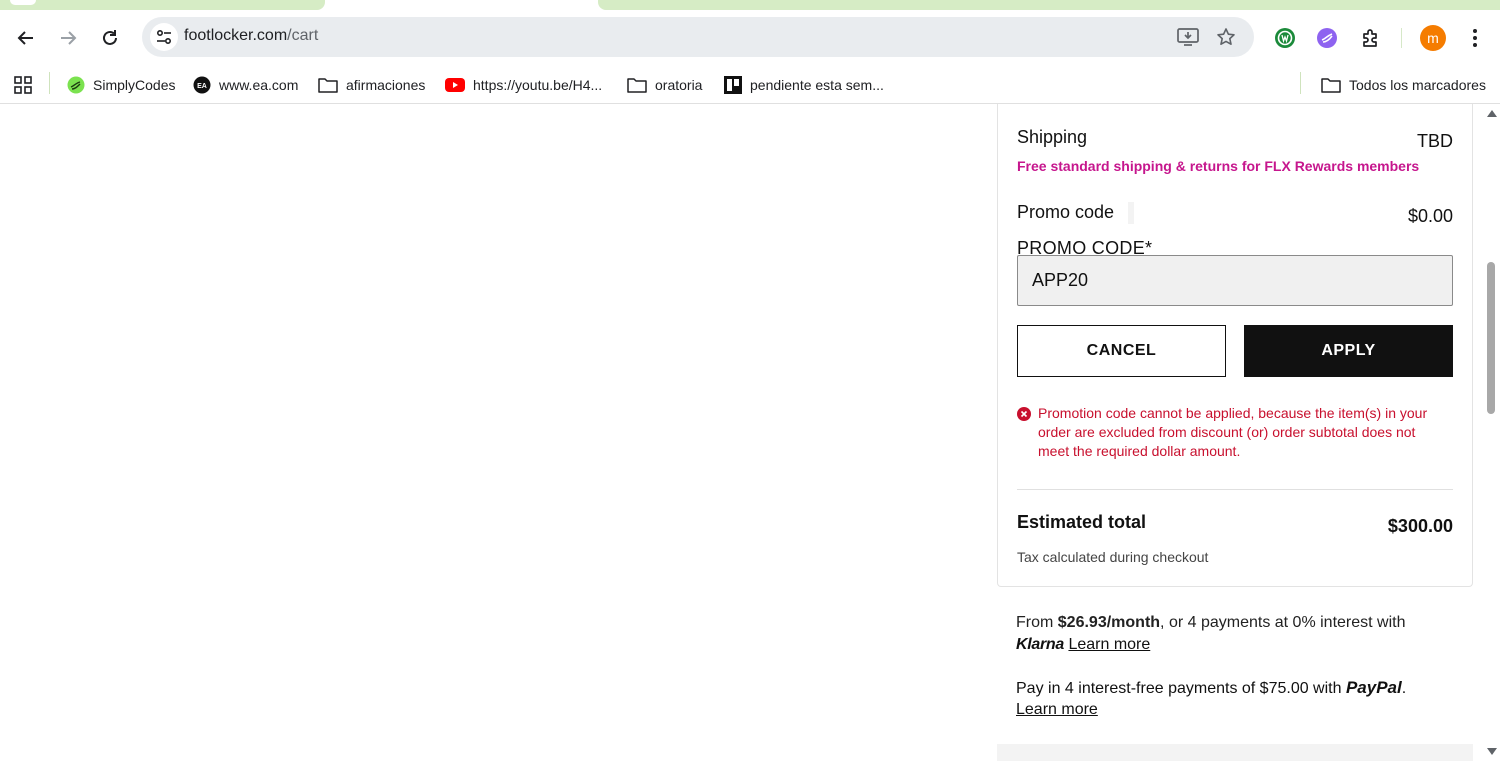  What do you see at coordinates (303, 35) in the screenshot?
I see `url-path: /cart` at bounding box center [303, 35].